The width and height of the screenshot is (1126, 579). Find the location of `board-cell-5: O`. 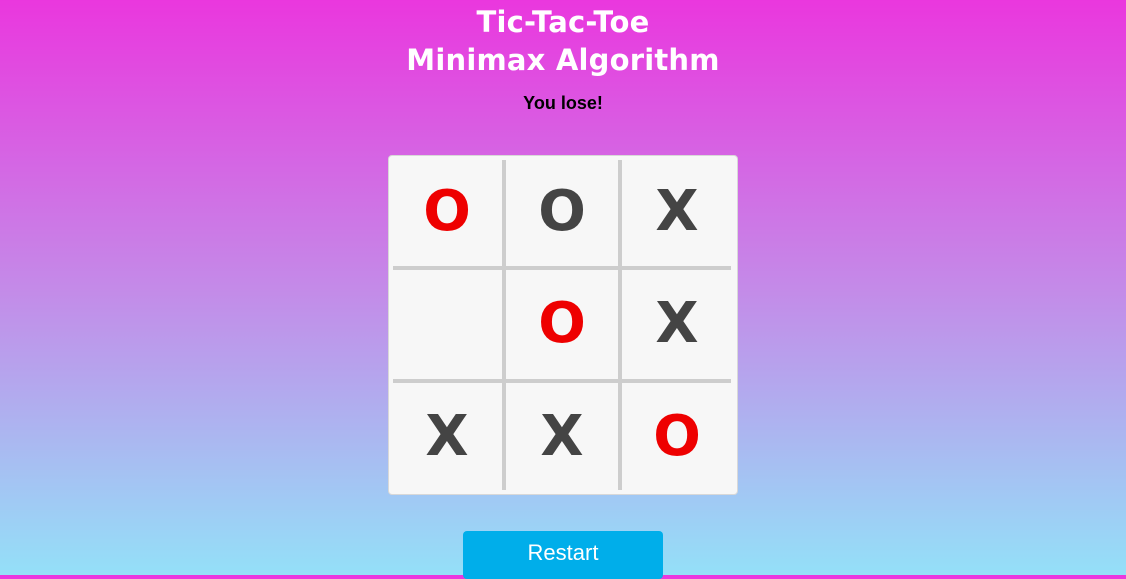

board-cell-5: O is located at coordinates (562, 324).